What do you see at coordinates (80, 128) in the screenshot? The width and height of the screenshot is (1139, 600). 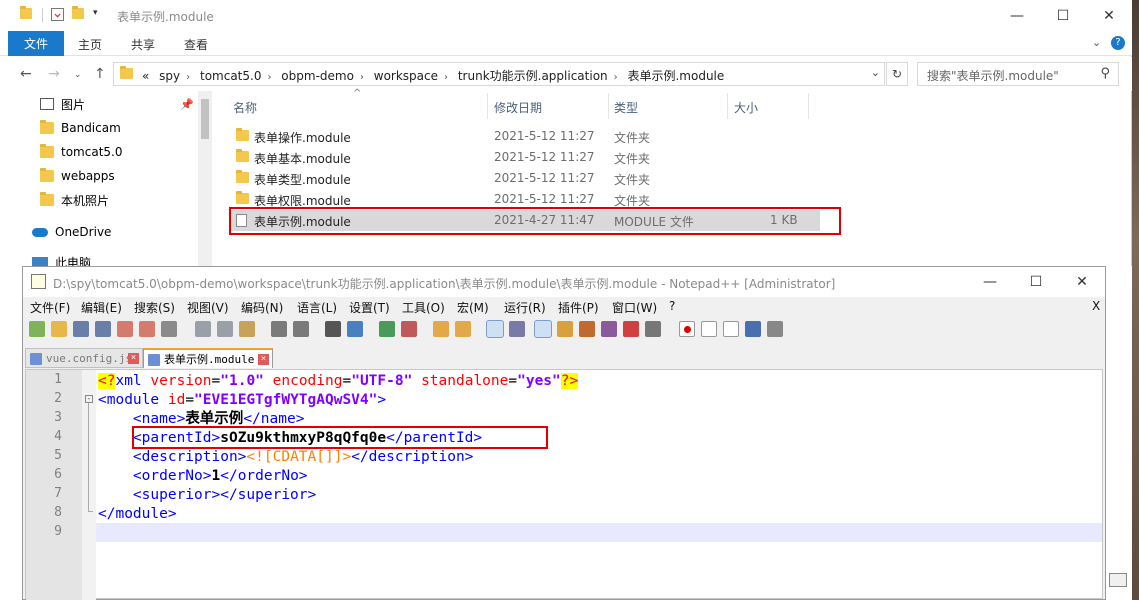 I see `sidebar-item-bandicam: Bandicam` at bounding box center [80, 128].